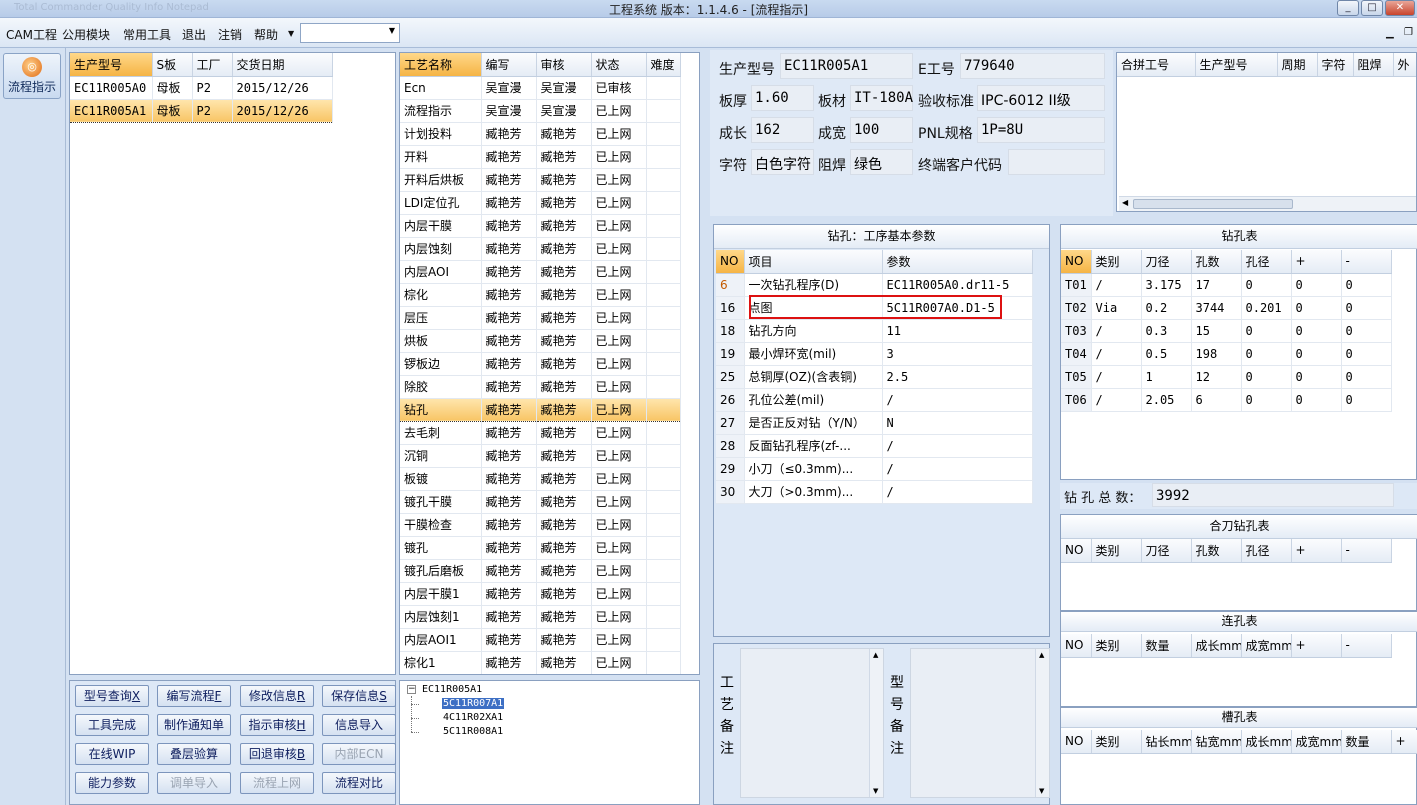 The width and height of the screenshot is (1417, 805). Describe the element at coordinates (1266, 262) in the screenshot. I see `col-header: 孔径` at that location.